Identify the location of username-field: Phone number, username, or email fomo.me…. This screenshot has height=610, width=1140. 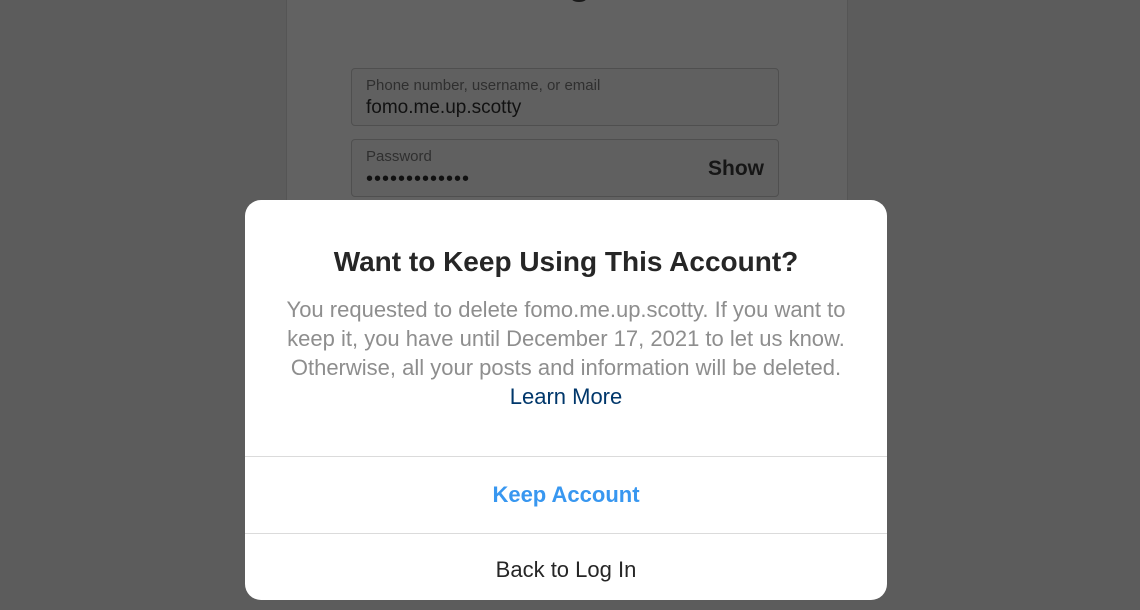
(565, 97).